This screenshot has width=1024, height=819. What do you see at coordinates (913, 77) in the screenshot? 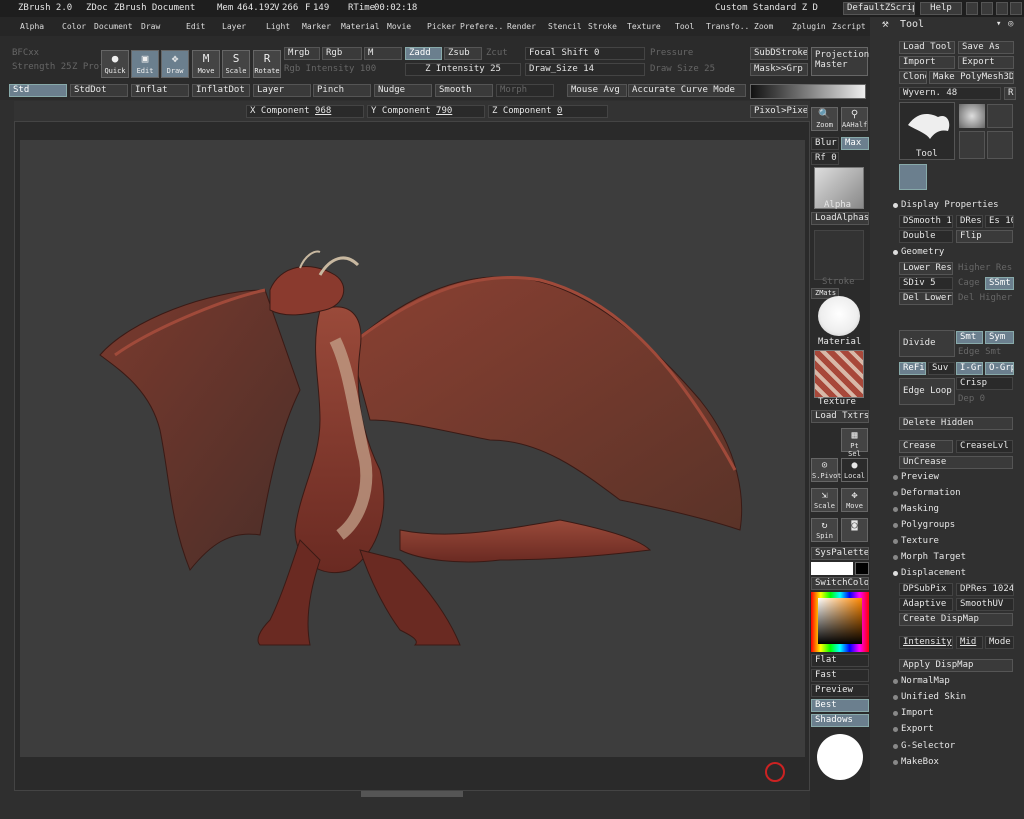
I see `clone-button: Clone` at bounding box center [913, 77].